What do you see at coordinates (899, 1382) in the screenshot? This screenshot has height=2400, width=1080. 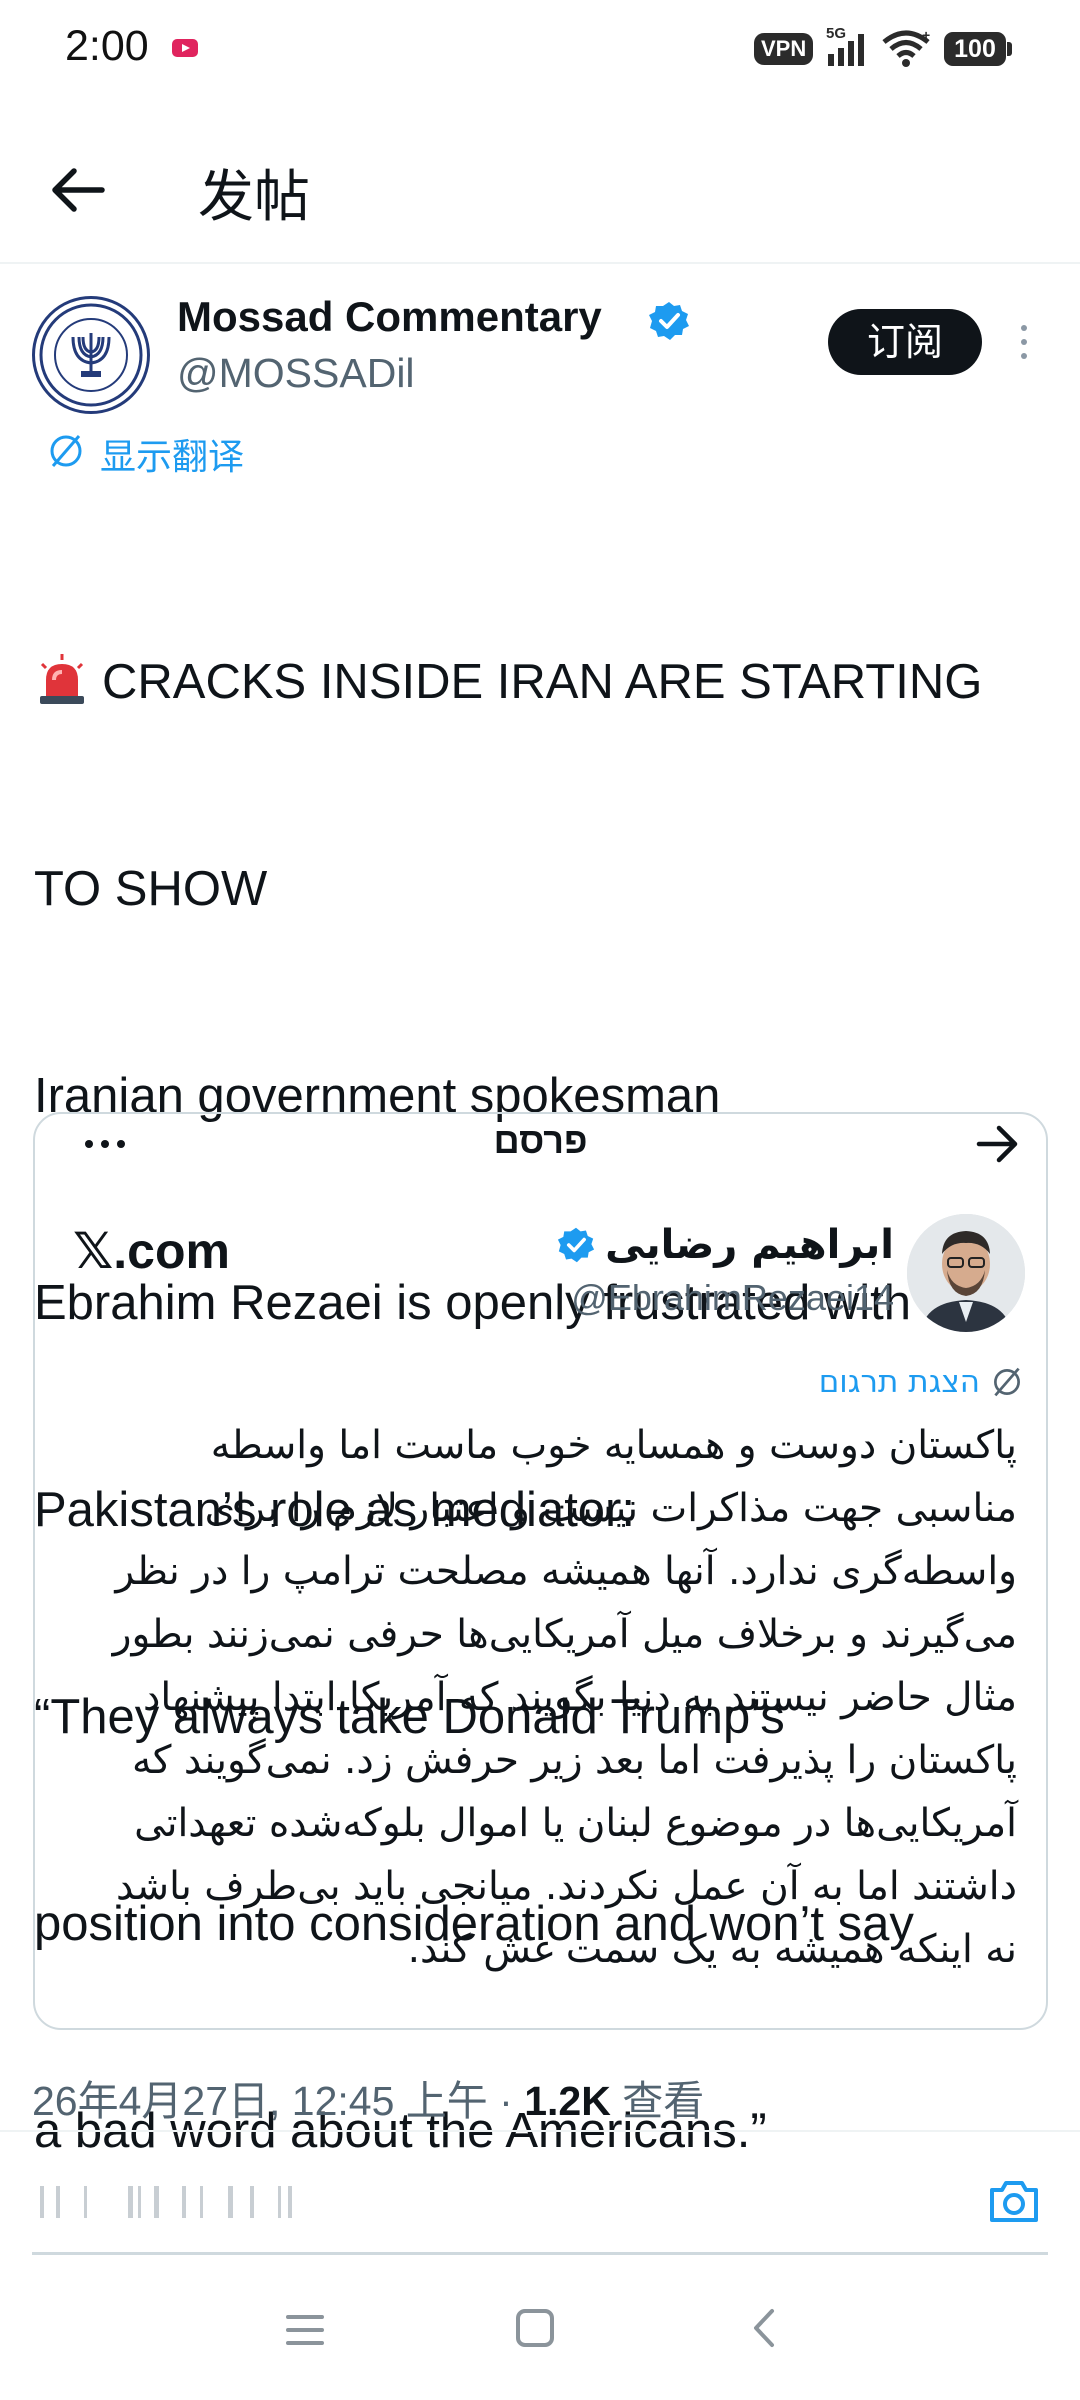 I see `embed-translate-label: הצגת תרגום` at bounding box center [899, 1382].